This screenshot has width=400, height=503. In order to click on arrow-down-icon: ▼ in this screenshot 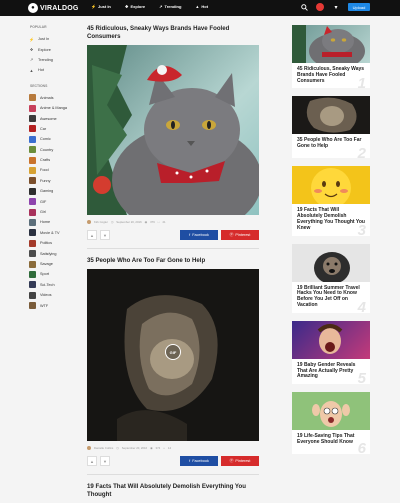, I will do `click(105, 235)`.